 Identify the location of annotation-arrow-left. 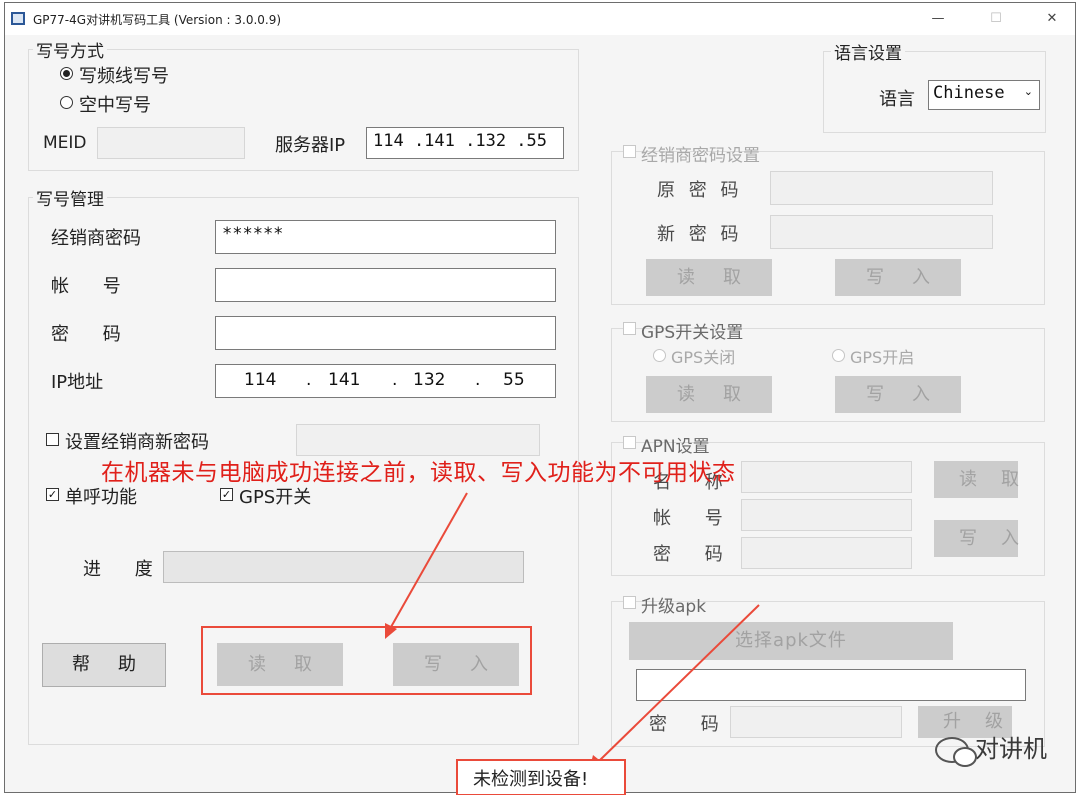
(429, 560).